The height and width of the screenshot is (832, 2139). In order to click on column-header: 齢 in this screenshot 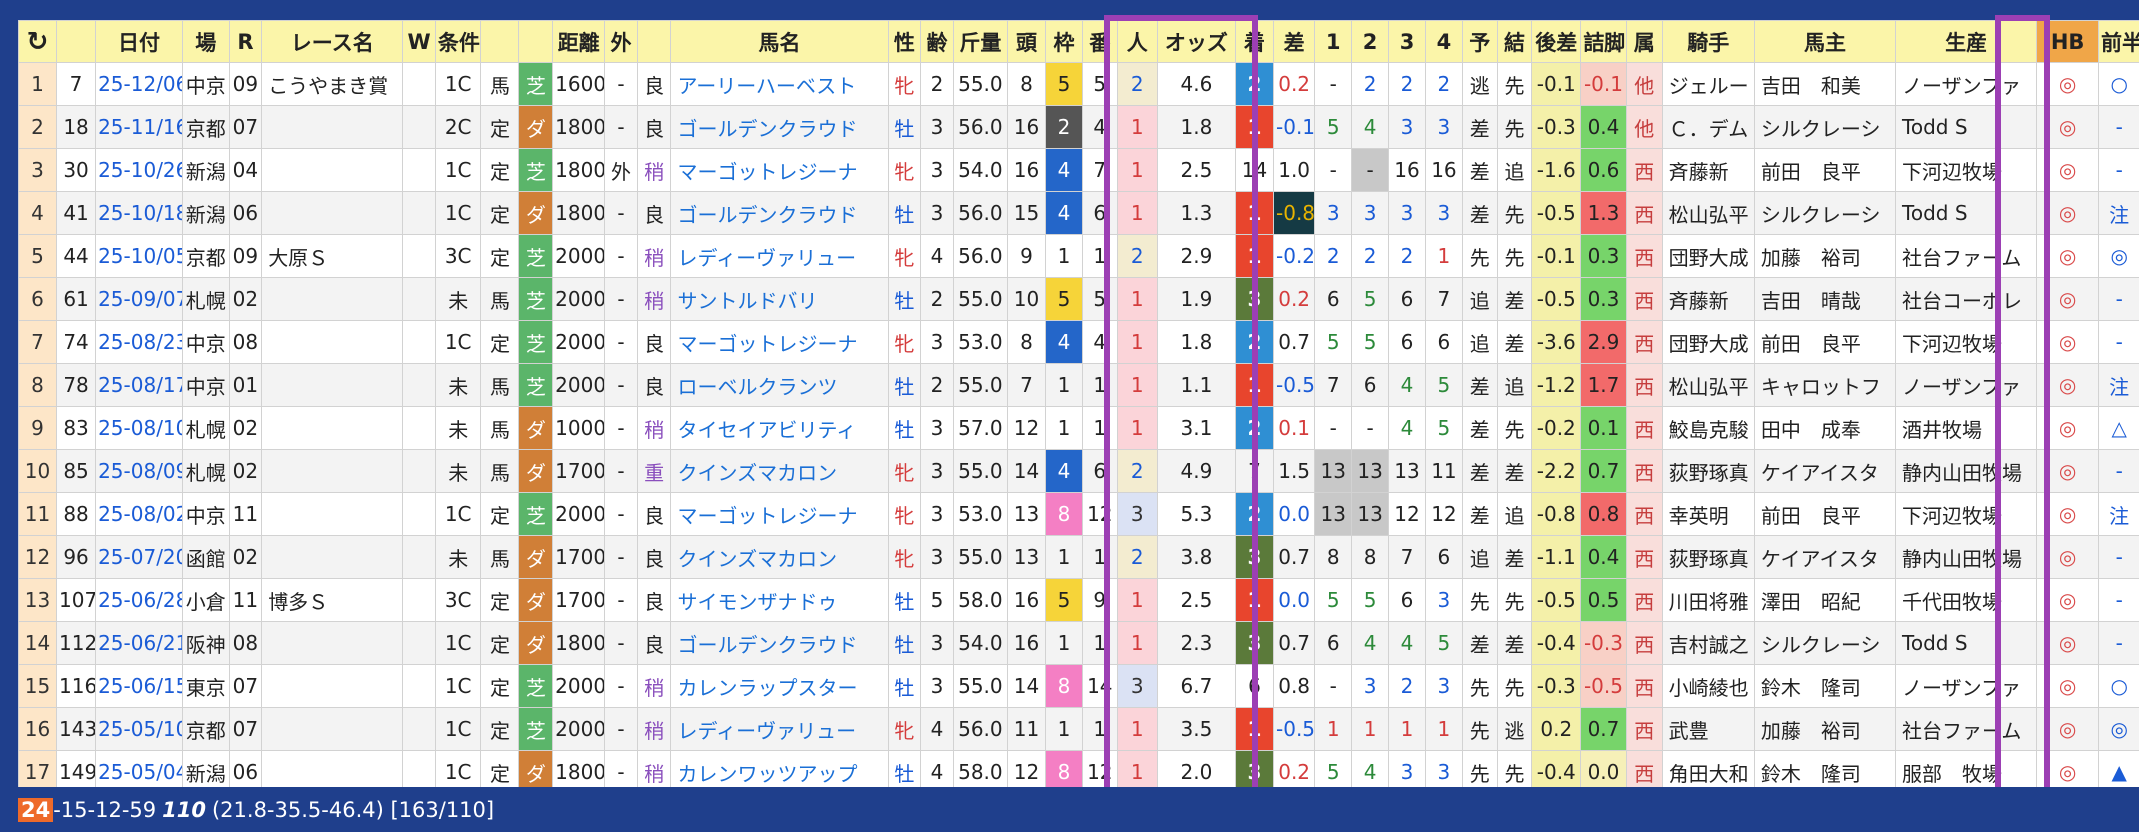, I will do `click(937, 41)`.